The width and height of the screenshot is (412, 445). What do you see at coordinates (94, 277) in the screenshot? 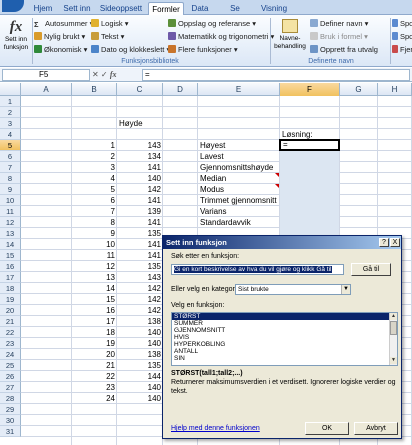
I see `index-cell: 13` at bounding box center [94, 277].